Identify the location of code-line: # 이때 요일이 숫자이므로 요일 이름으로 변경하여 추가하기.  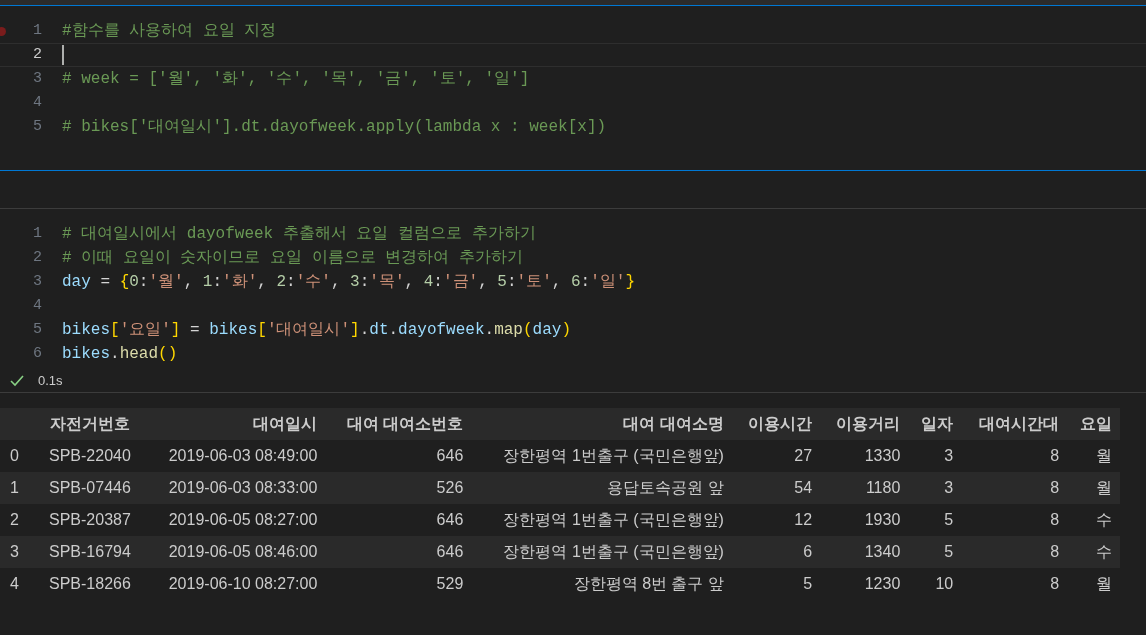
(292, 258).